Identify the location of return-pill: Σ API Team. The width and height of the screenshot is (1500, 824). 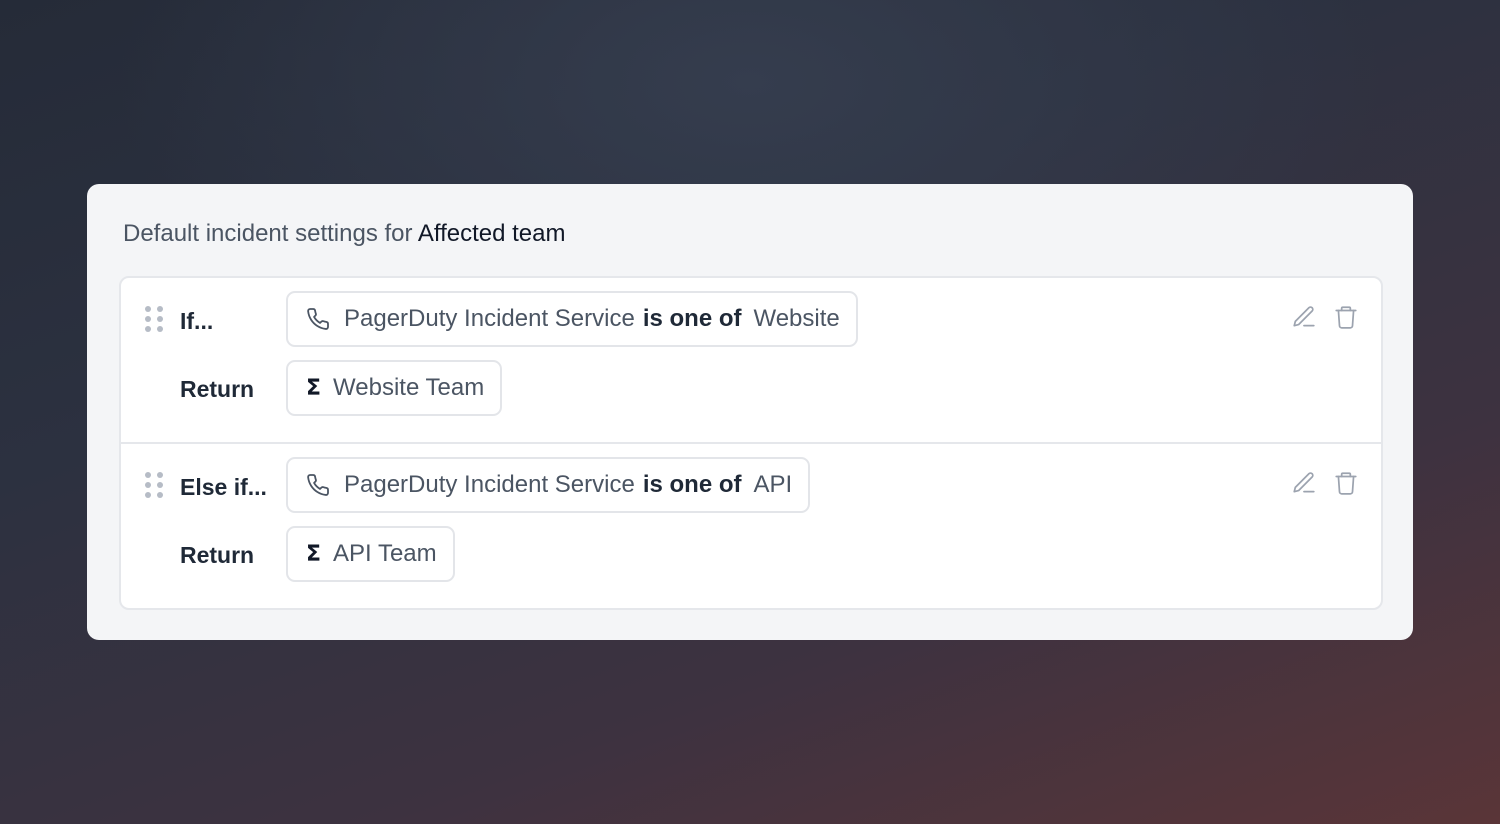
(370, 554).